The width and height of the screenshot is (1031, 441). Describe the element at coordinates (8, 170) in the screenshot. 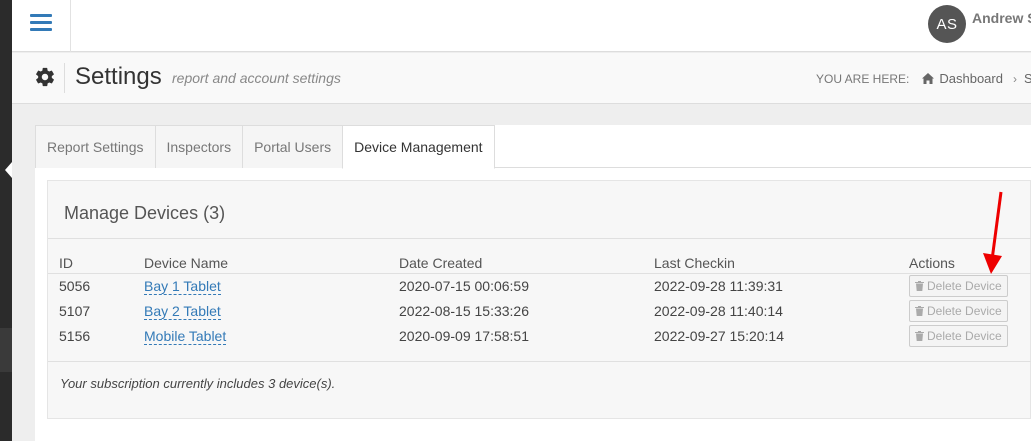

I see `sidebar-collapse-icon` at that location.